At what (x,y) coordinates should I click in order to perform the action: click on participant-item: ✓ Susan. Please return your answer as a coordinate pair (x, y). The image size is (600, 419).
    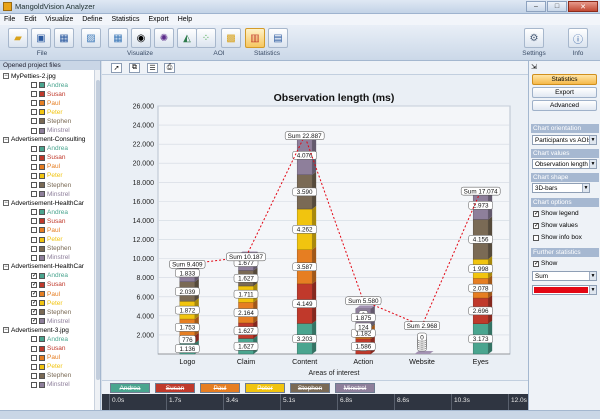
    Looking at the image, I should click on (48, 285).